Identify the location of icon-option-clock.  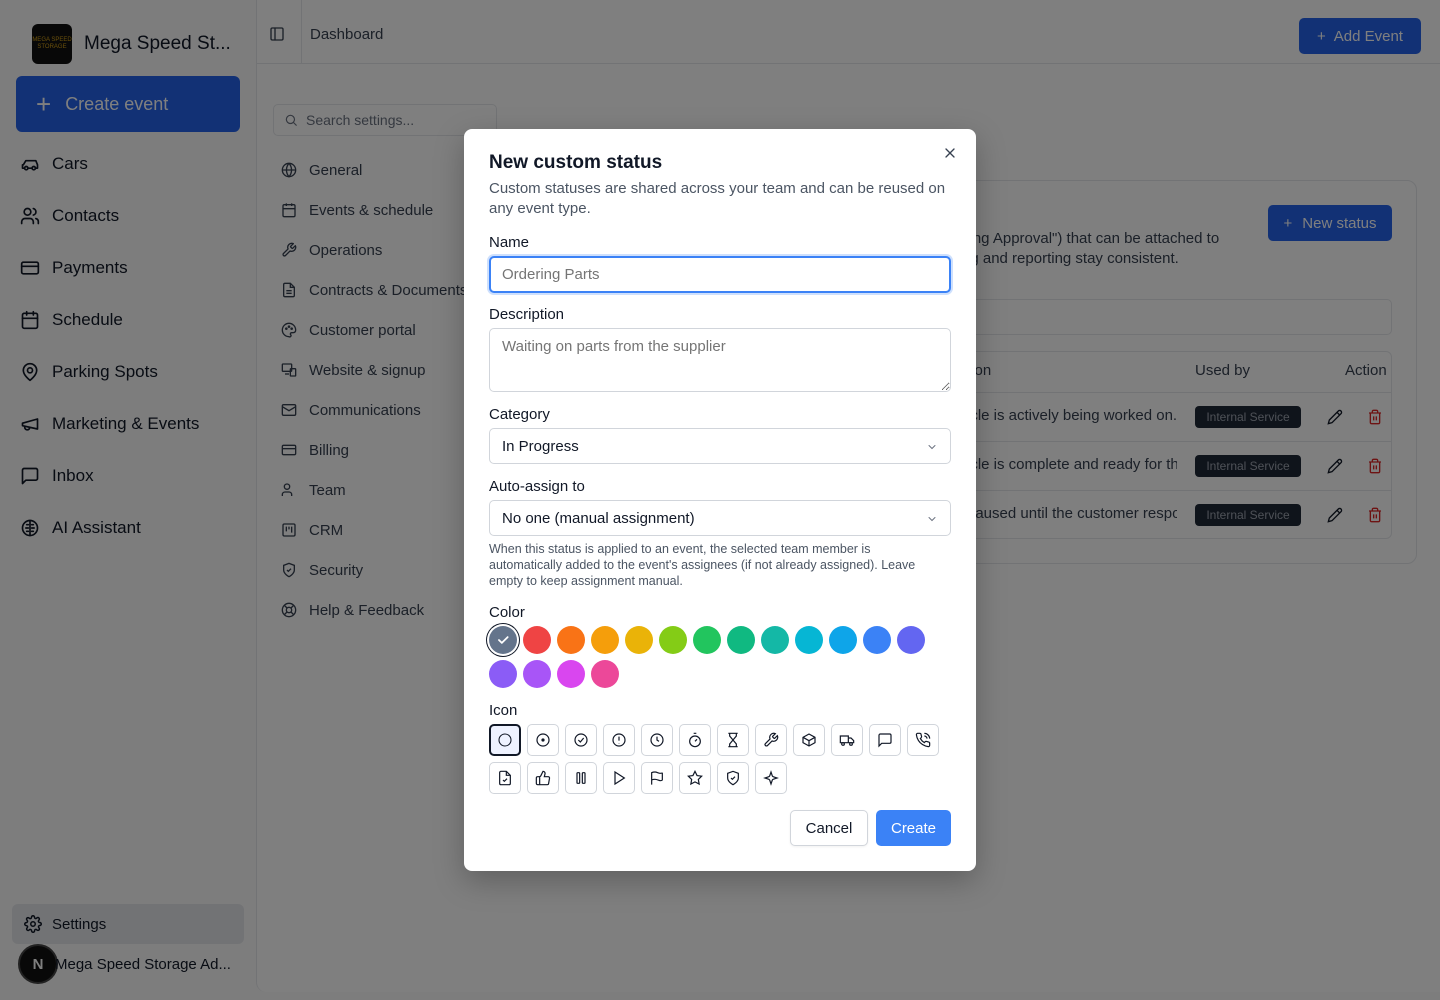
(657, 740).